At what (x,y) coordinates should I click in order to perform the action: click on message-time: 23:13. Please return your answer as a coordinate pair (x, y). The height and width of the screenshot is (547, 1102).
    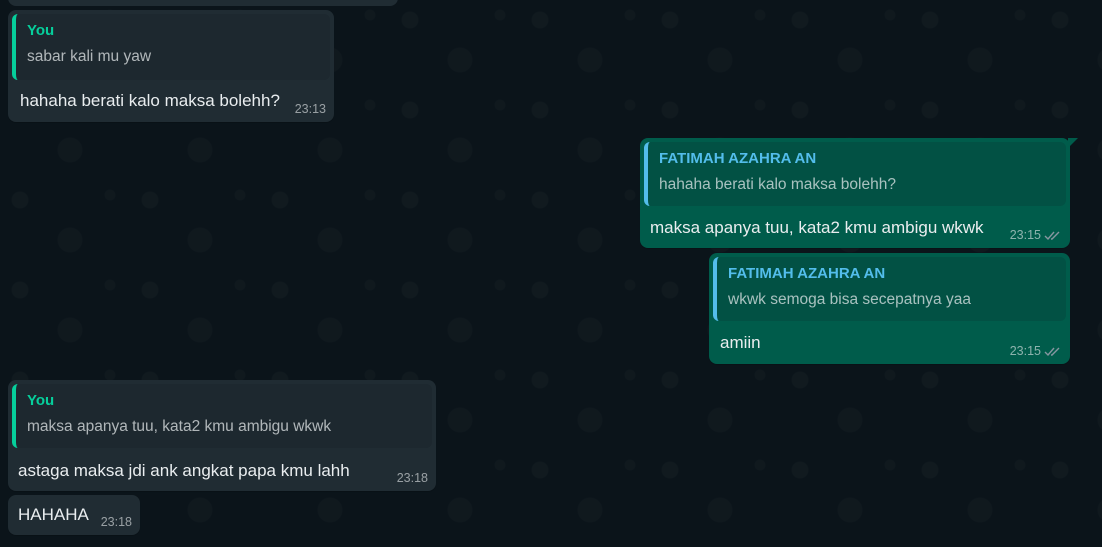
    Looking at the image, I should click on (310, 109).